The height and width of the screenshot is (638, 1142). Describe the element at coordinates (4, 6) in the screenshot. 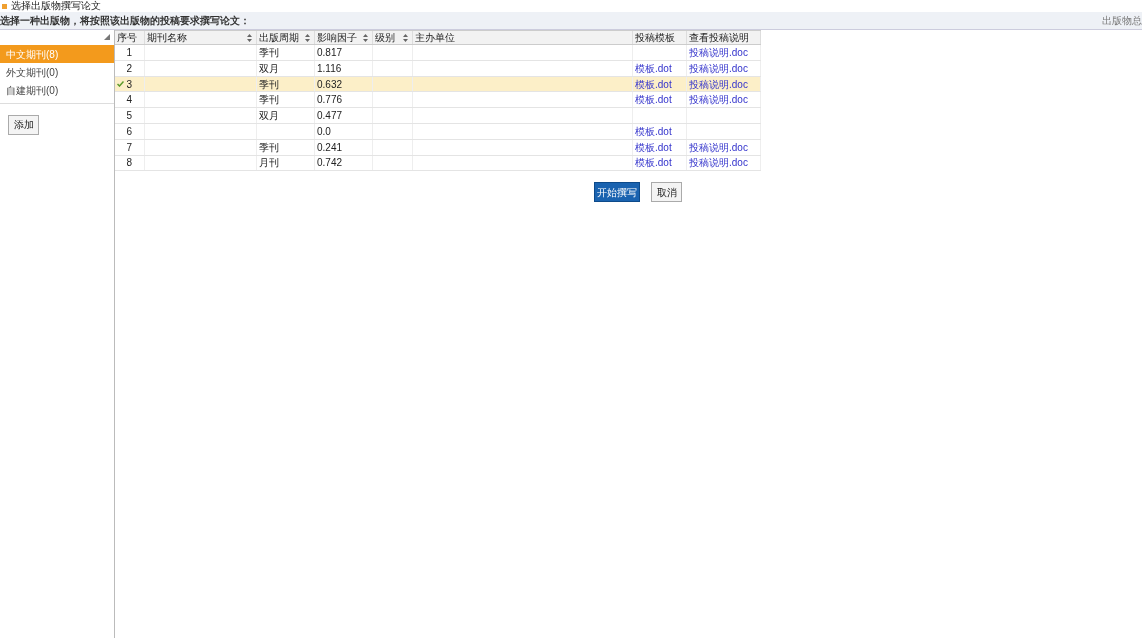

I see `window-icon` at that location.